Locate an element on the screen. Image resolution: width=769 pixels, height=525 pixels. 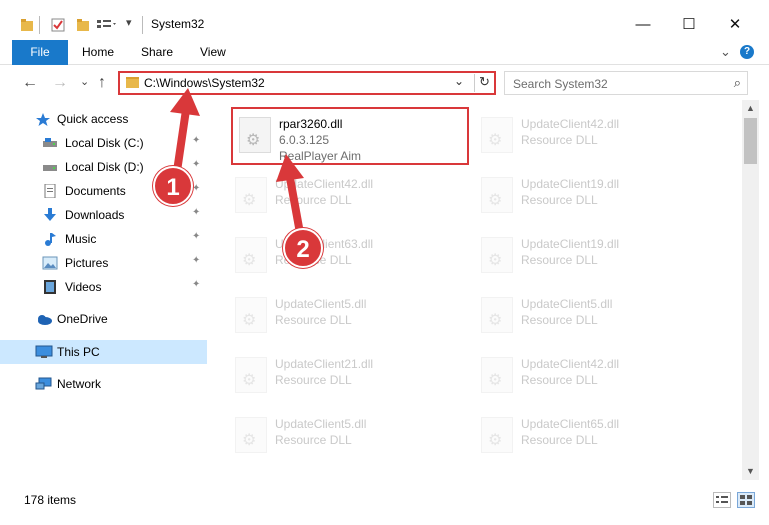
annotation-arrows is located at coordinates (238, 166).